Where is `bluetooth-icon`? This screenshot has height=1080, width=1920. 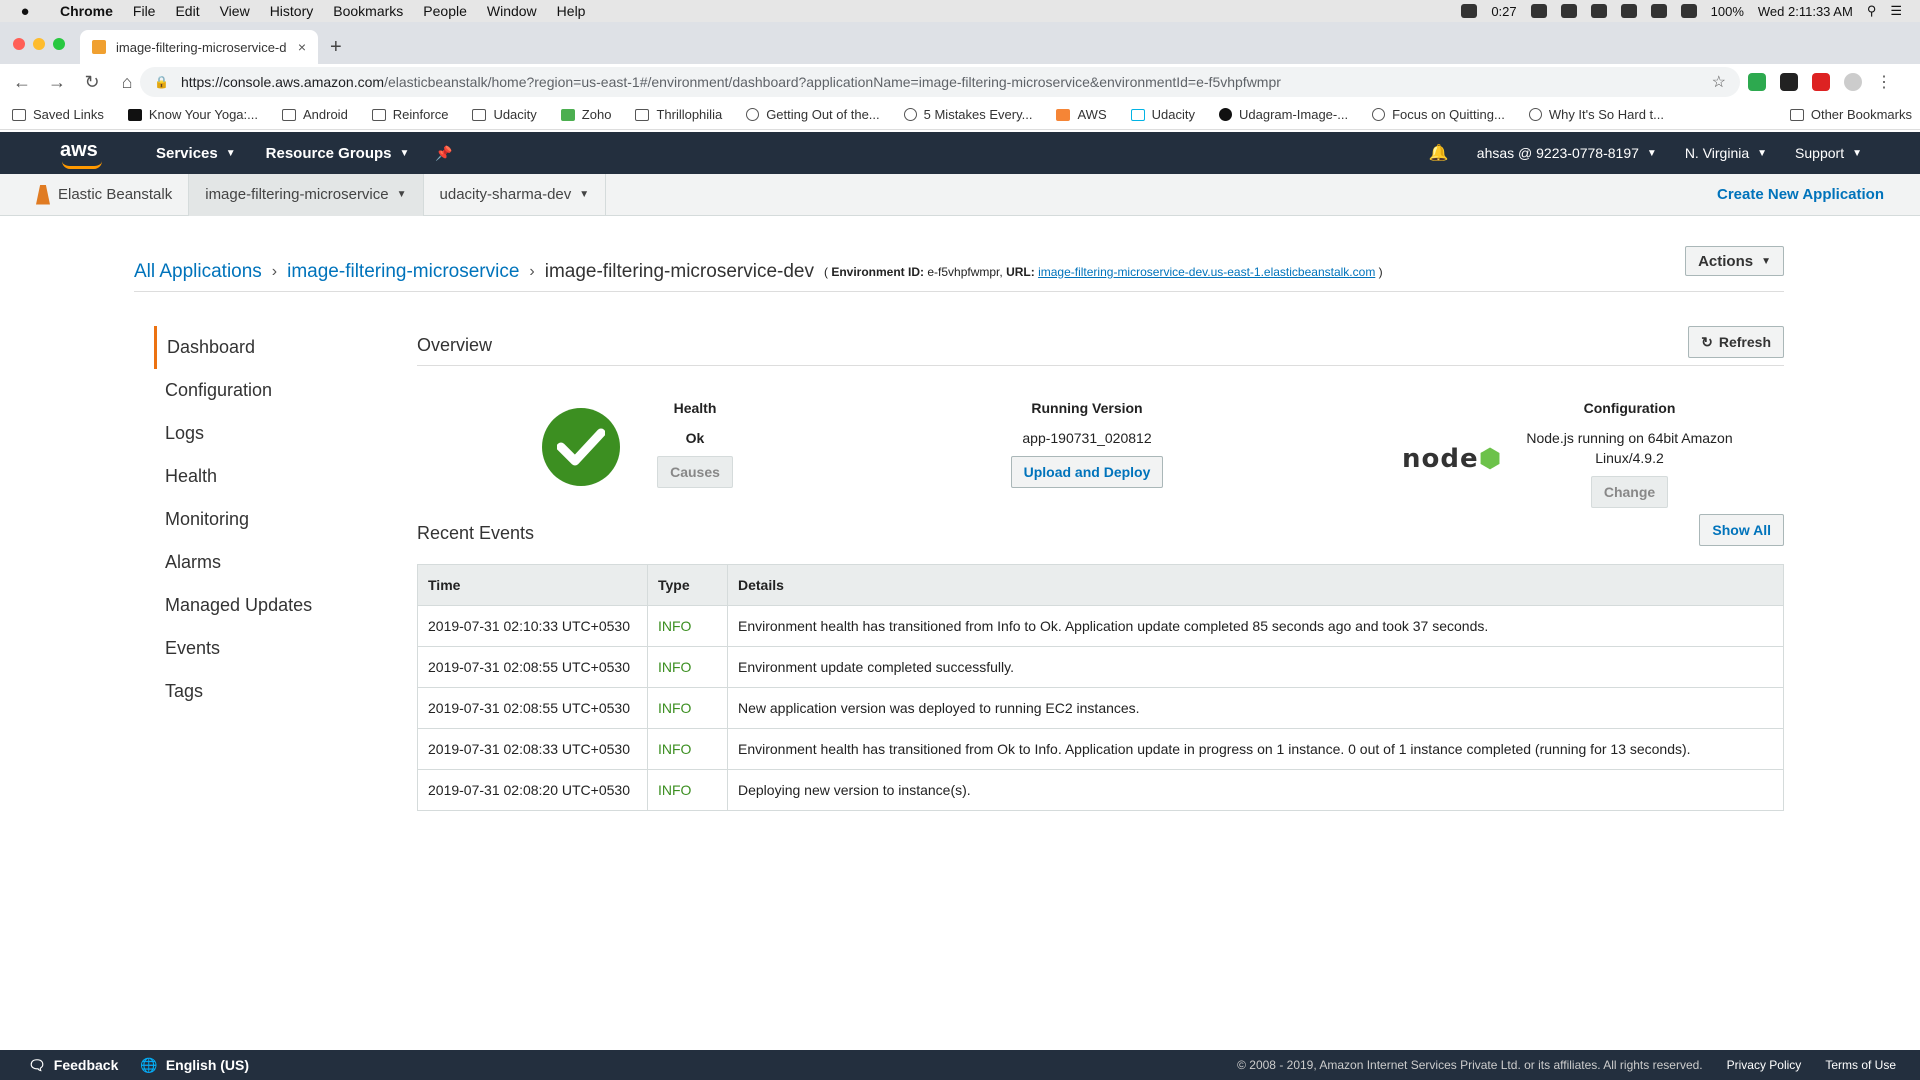
bluetooth-icon is located at coordinates (1628, 11).